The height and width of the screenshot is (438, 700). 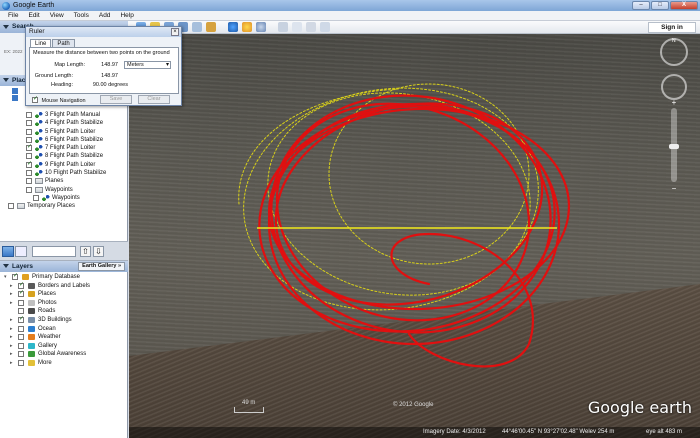 What do you see at coordinates (35, 99) in the screenshot?
I see `mouse-navigation-checkbox` at bounding box center [35, 99].